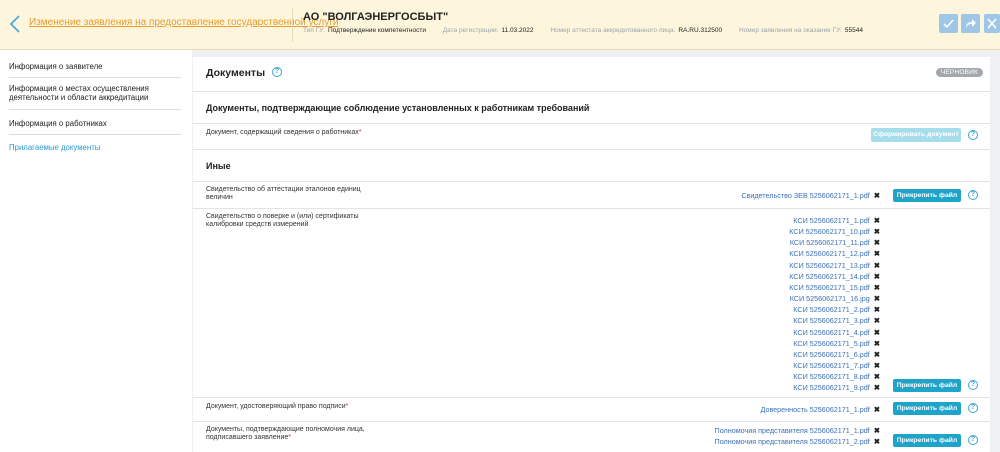  Describe the element at coordinates (95, 66) in the screenshot. I see `sidebar-item-applicant: Информация о заявителе` at that location.